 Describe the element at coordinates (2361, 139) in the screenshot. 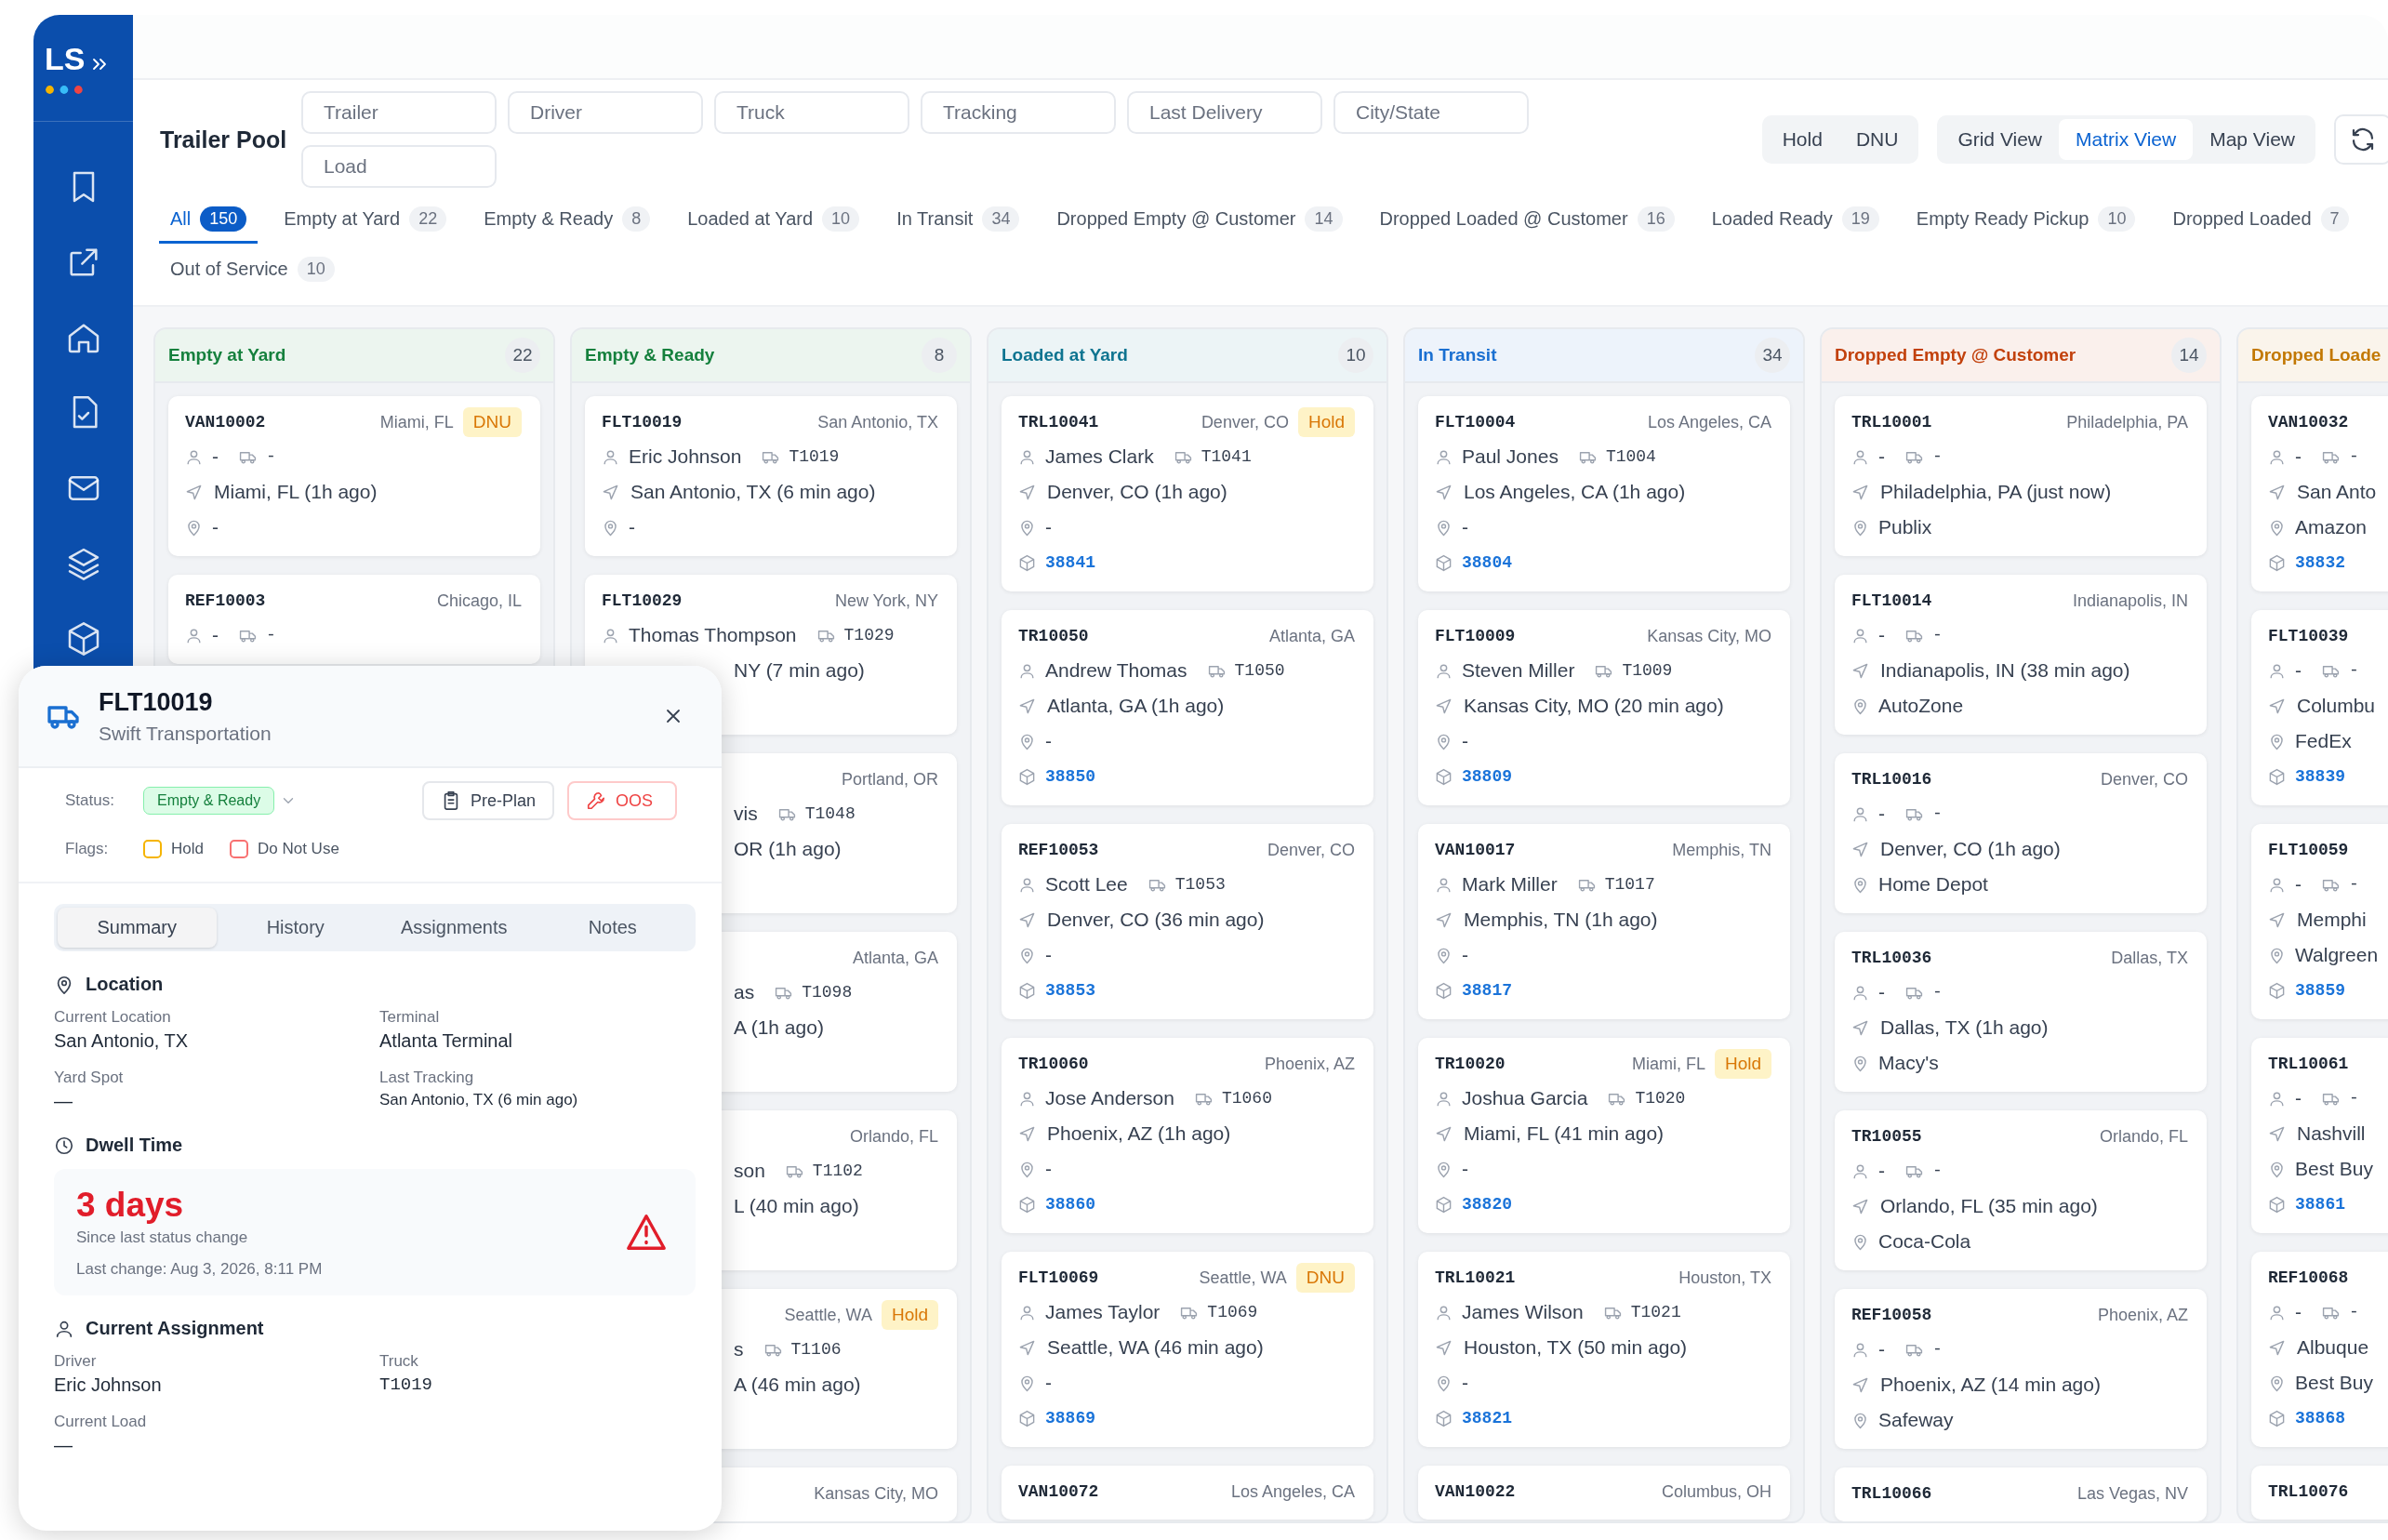

I see `refresh-button` at that location.